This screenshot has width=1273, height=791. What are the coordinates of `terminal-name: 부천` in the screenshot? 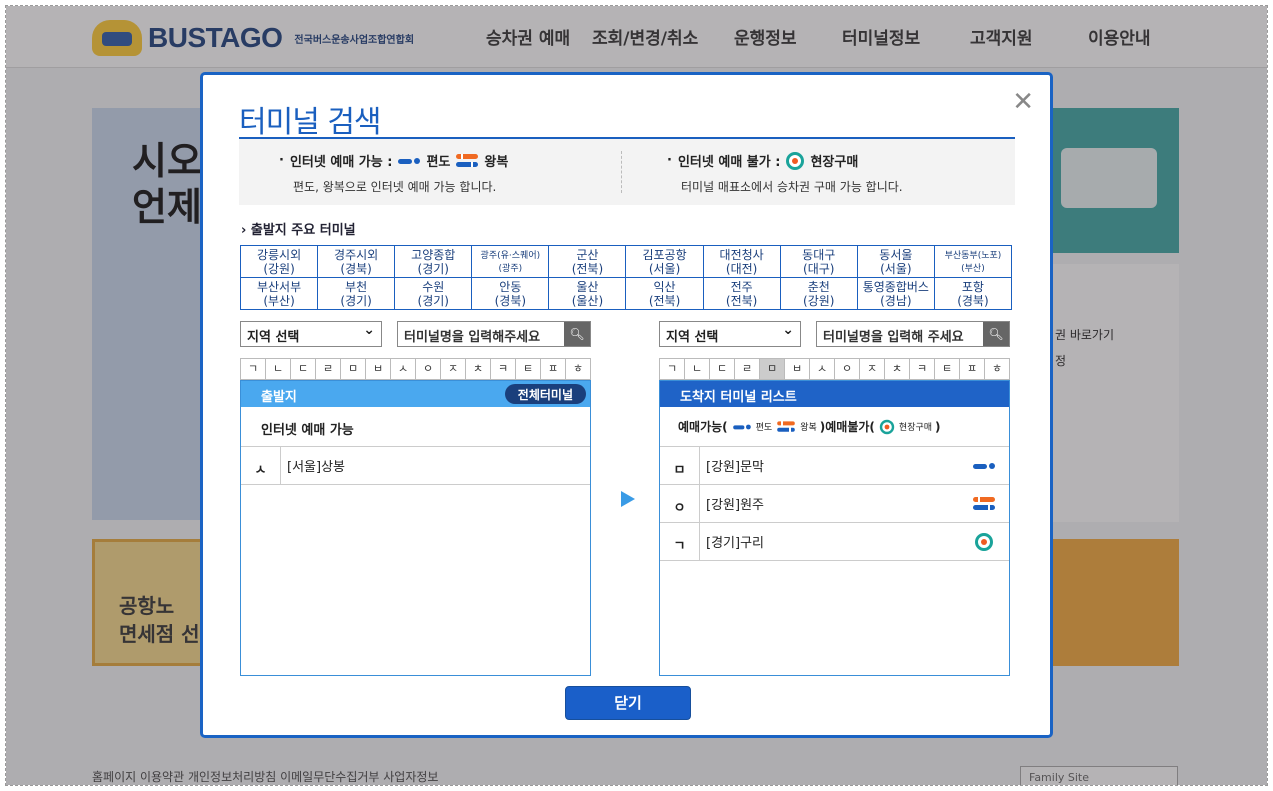 It's located at (356, 287).